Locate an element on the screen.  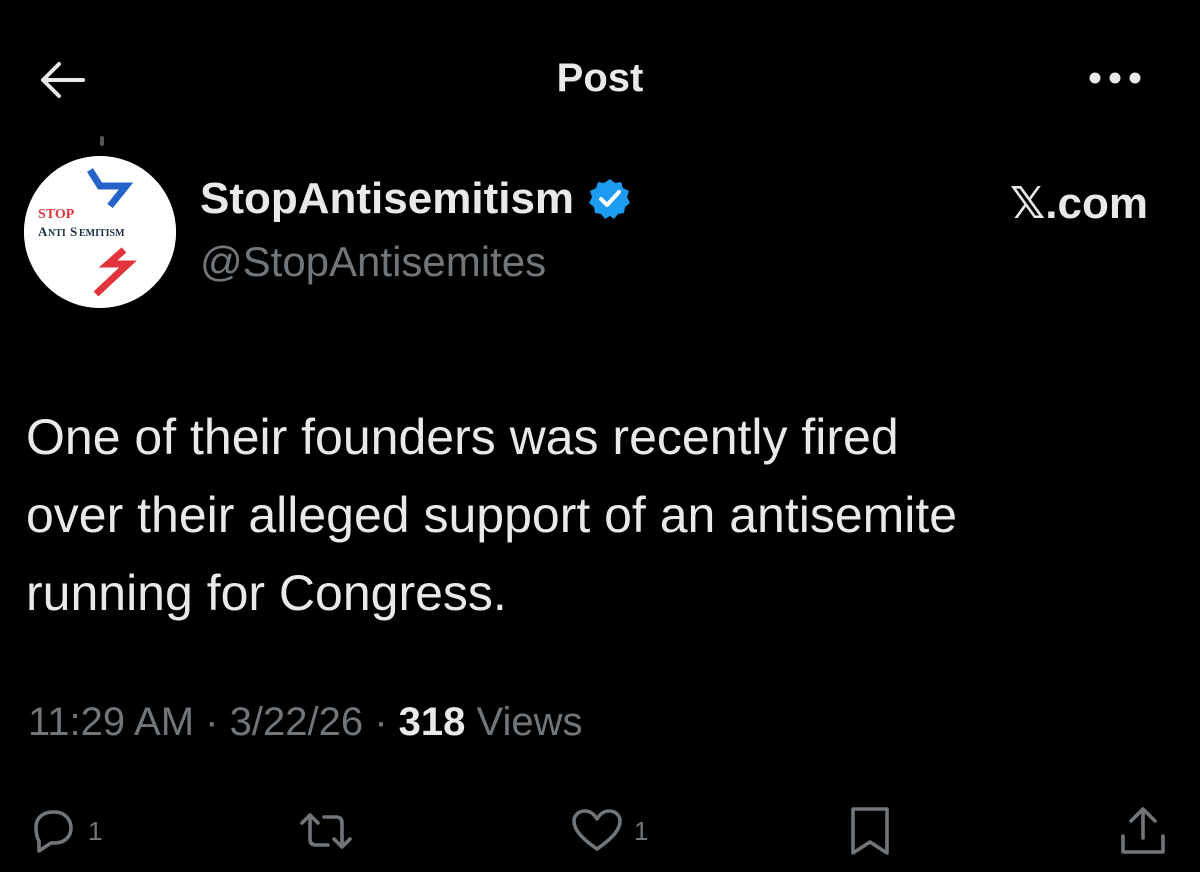
post-meta: 11:29 AM · 3/22/26 · 318 Views is located at coordinates (305, 722).